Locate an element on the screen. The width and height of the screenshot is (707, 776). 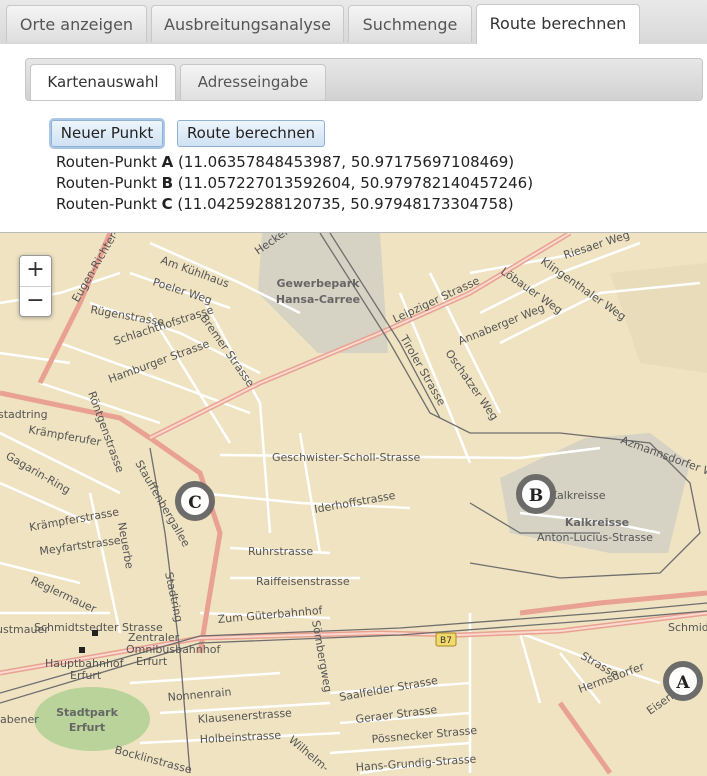
tab-suchmenge: Suchmenge is located at coordinates (410, 23).